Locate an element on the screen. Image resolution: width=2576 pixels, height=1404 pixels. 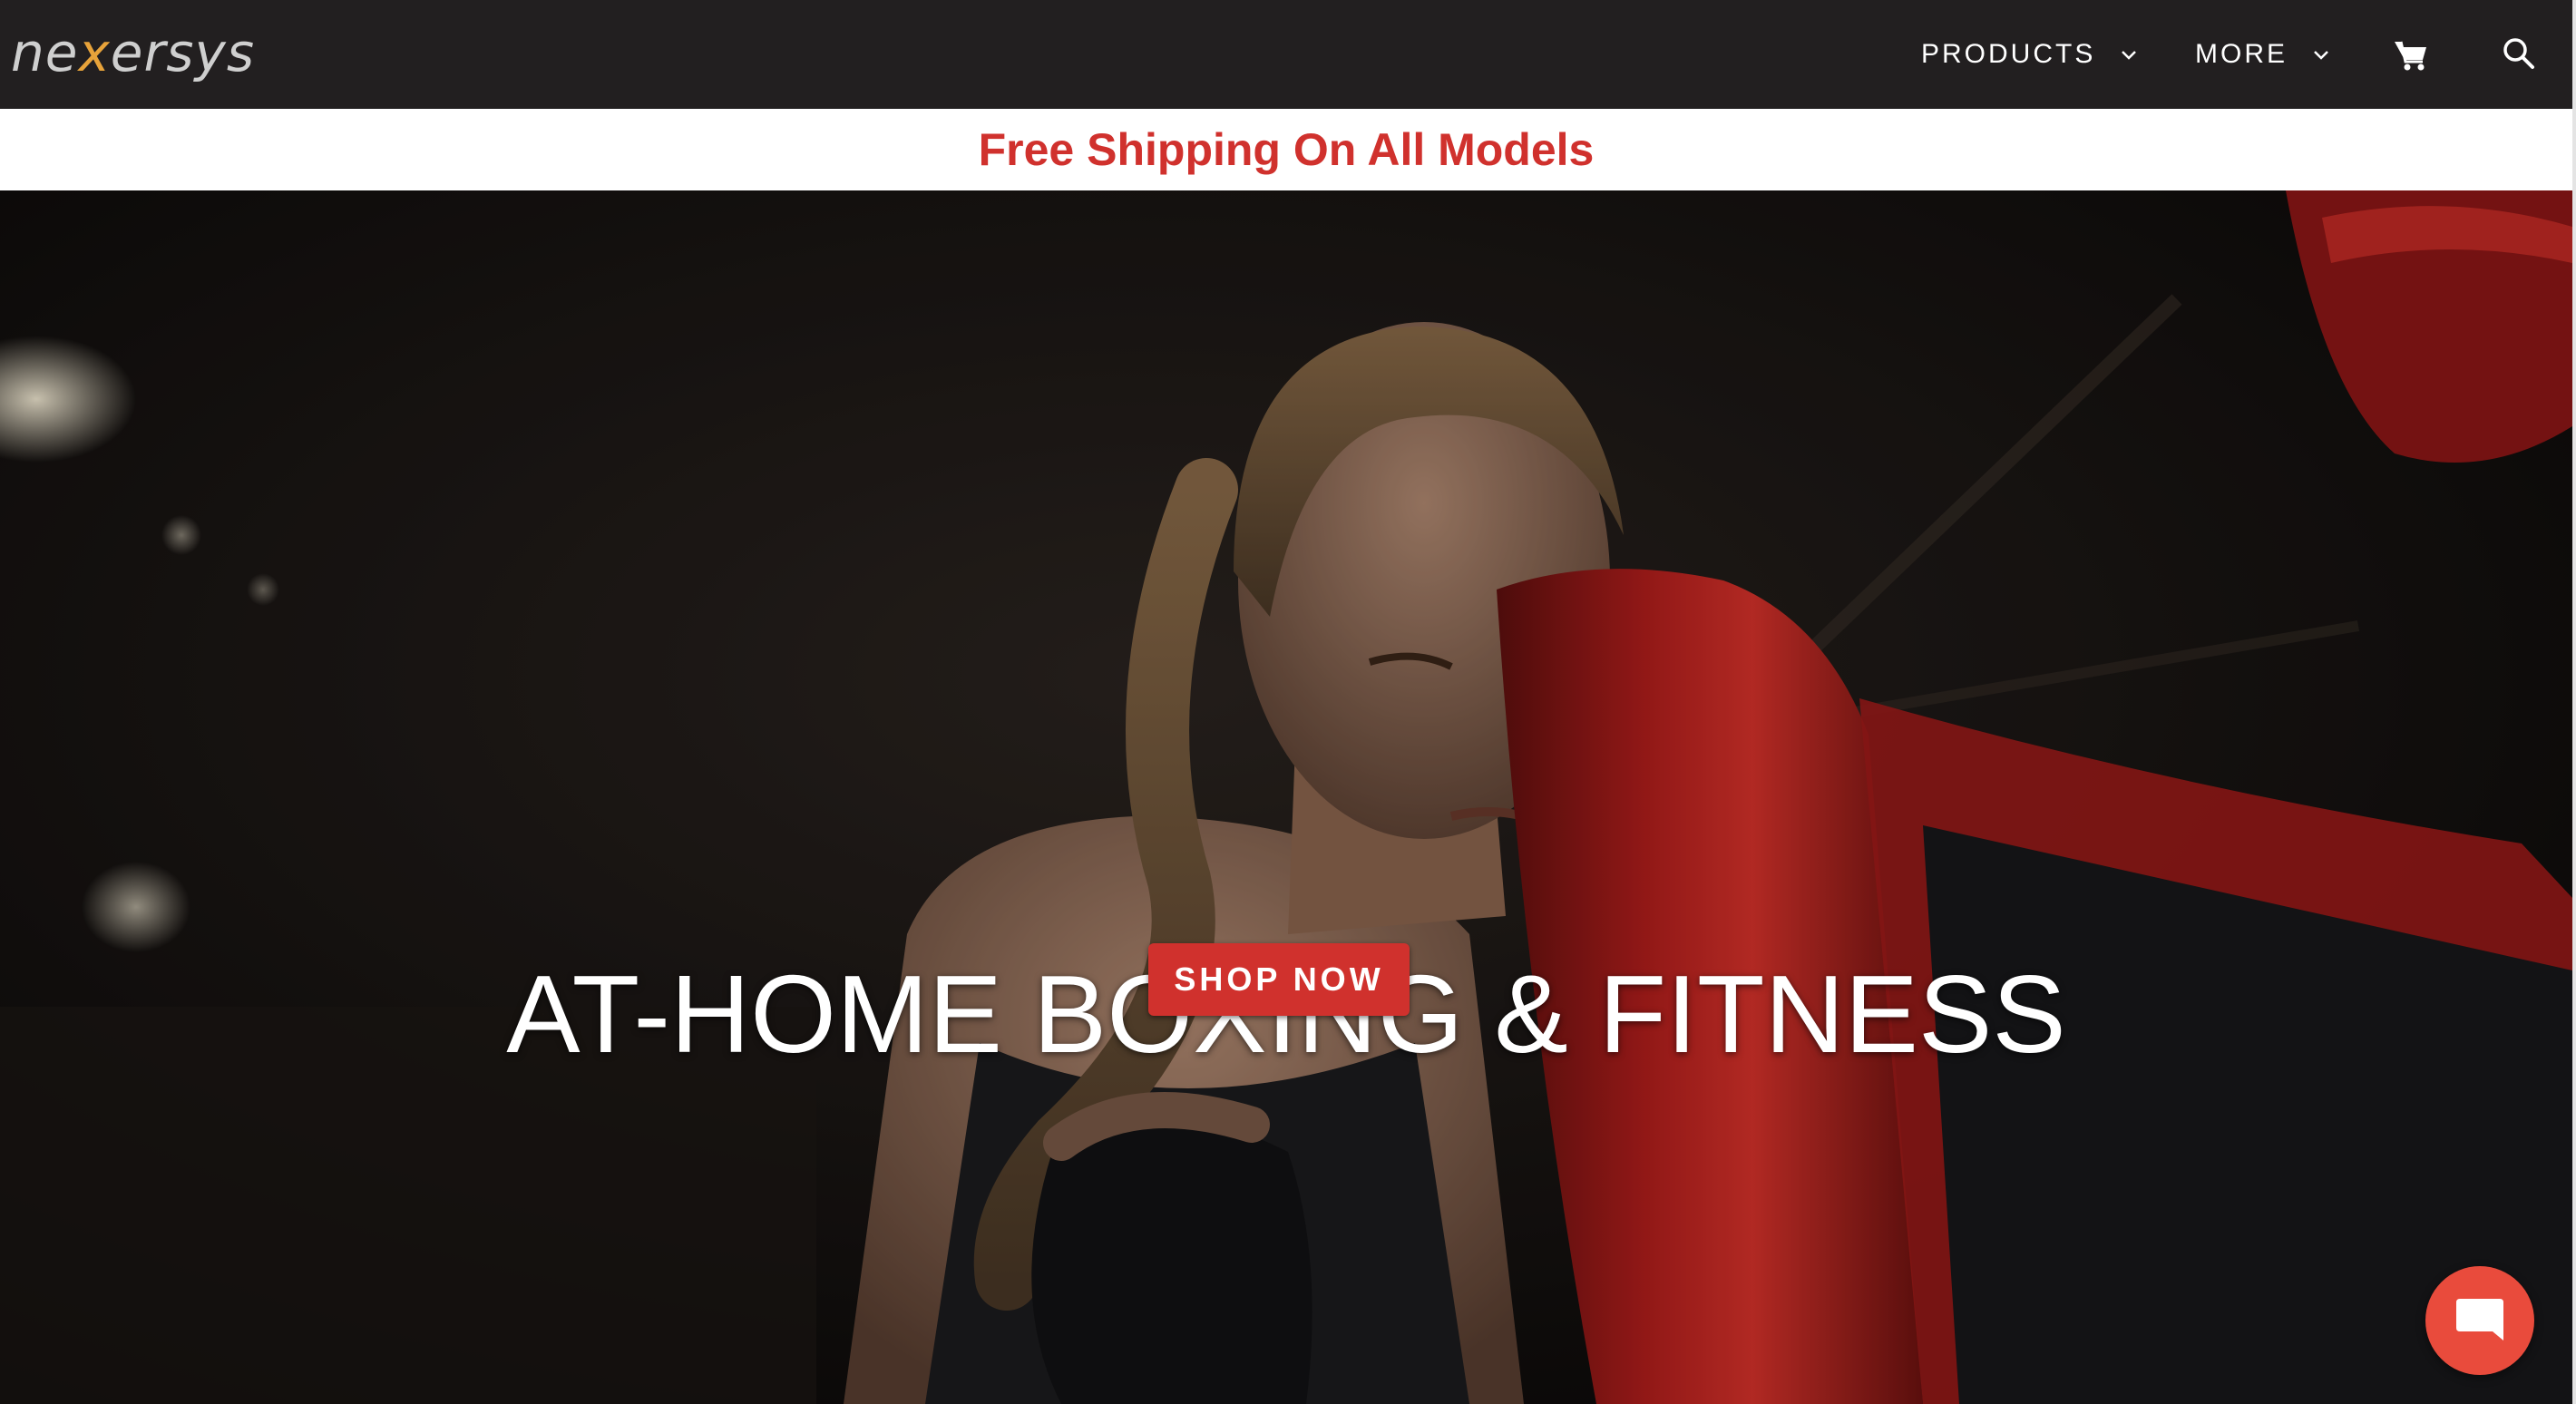
nav-more-menu: MORE is located at coordinates (2263, 54).